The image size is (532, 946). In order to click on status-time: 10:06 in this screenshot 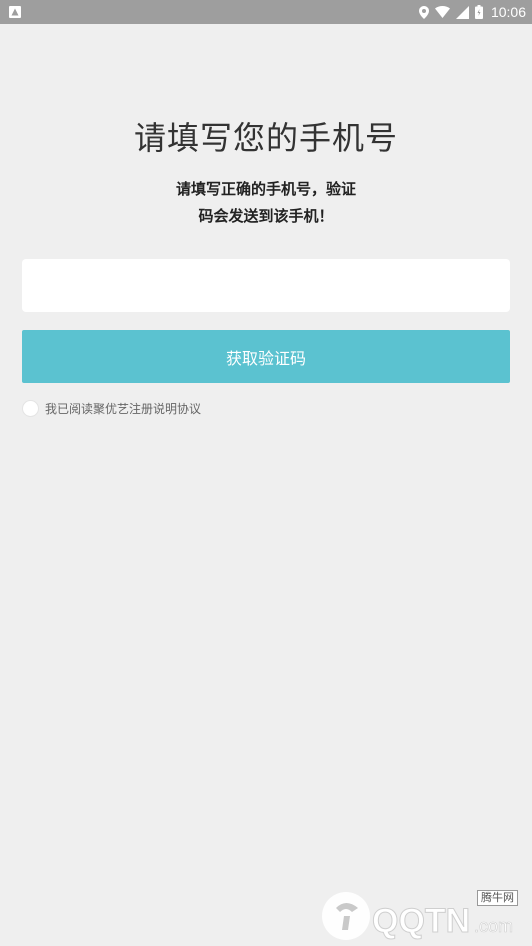, I will do `click(508, 12)`.